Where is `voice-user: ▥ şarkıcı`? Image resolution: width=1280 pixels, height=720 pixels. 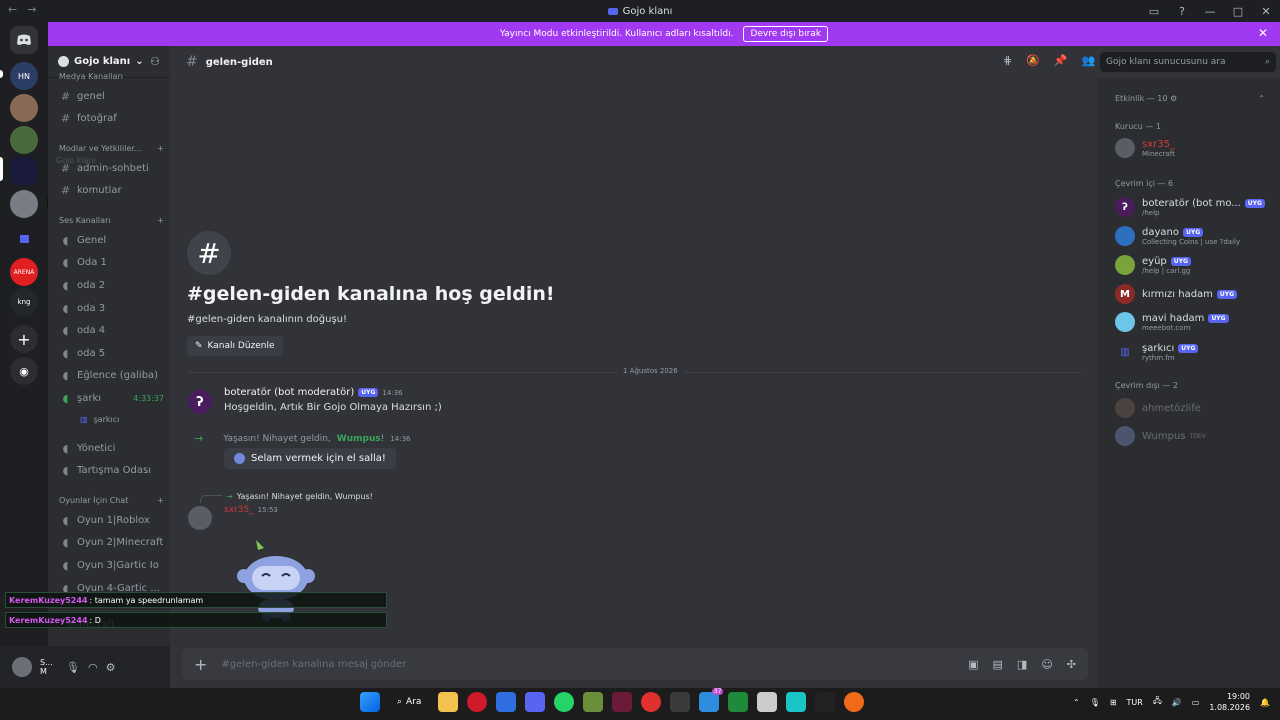 voice-user: ▥ şarkıcı is located at coordinates (120, 419).